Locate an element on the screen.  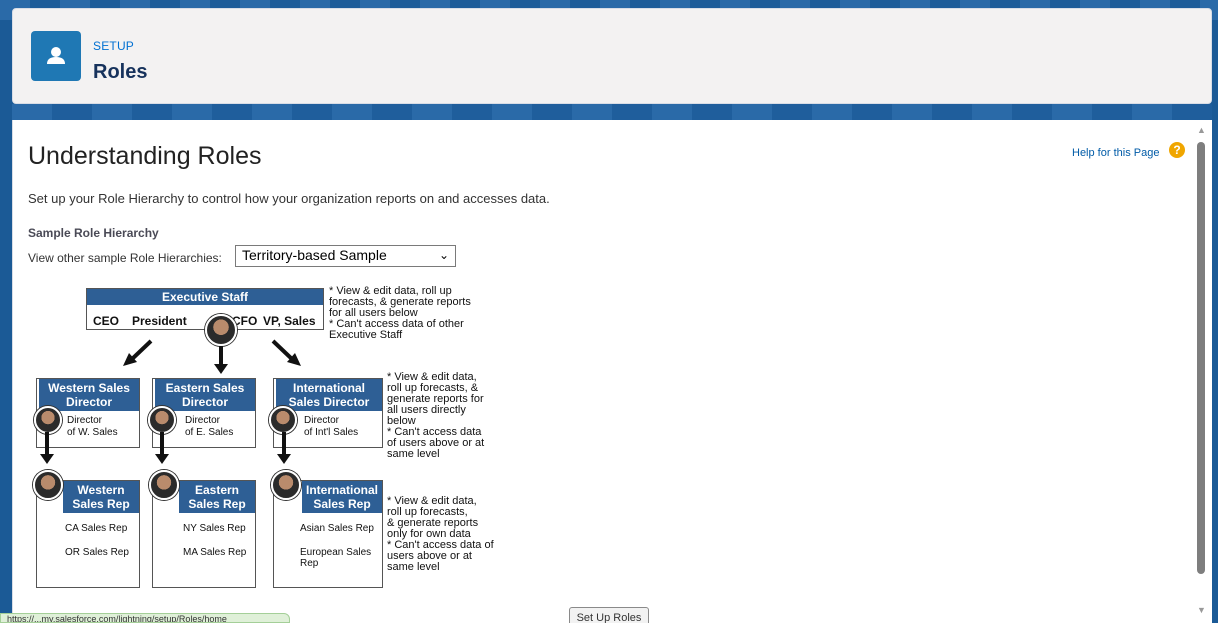
help-icon: ? is located at coordinates (1177, 150).